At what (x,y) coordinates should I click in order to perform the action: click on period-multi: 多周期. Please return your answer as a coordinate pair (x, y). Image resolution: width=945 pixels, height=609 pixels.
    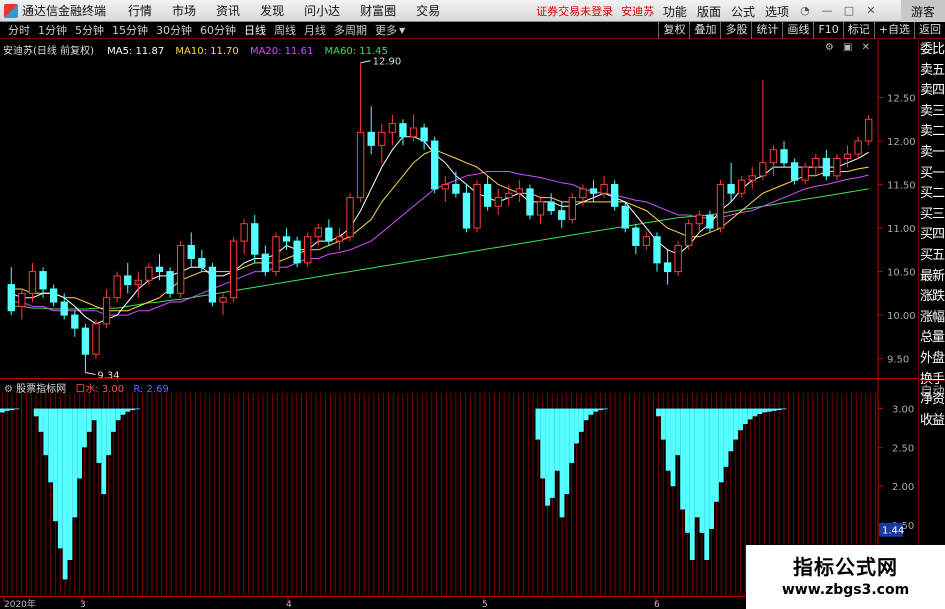
    Looking at the image, I should click on (350, 30).